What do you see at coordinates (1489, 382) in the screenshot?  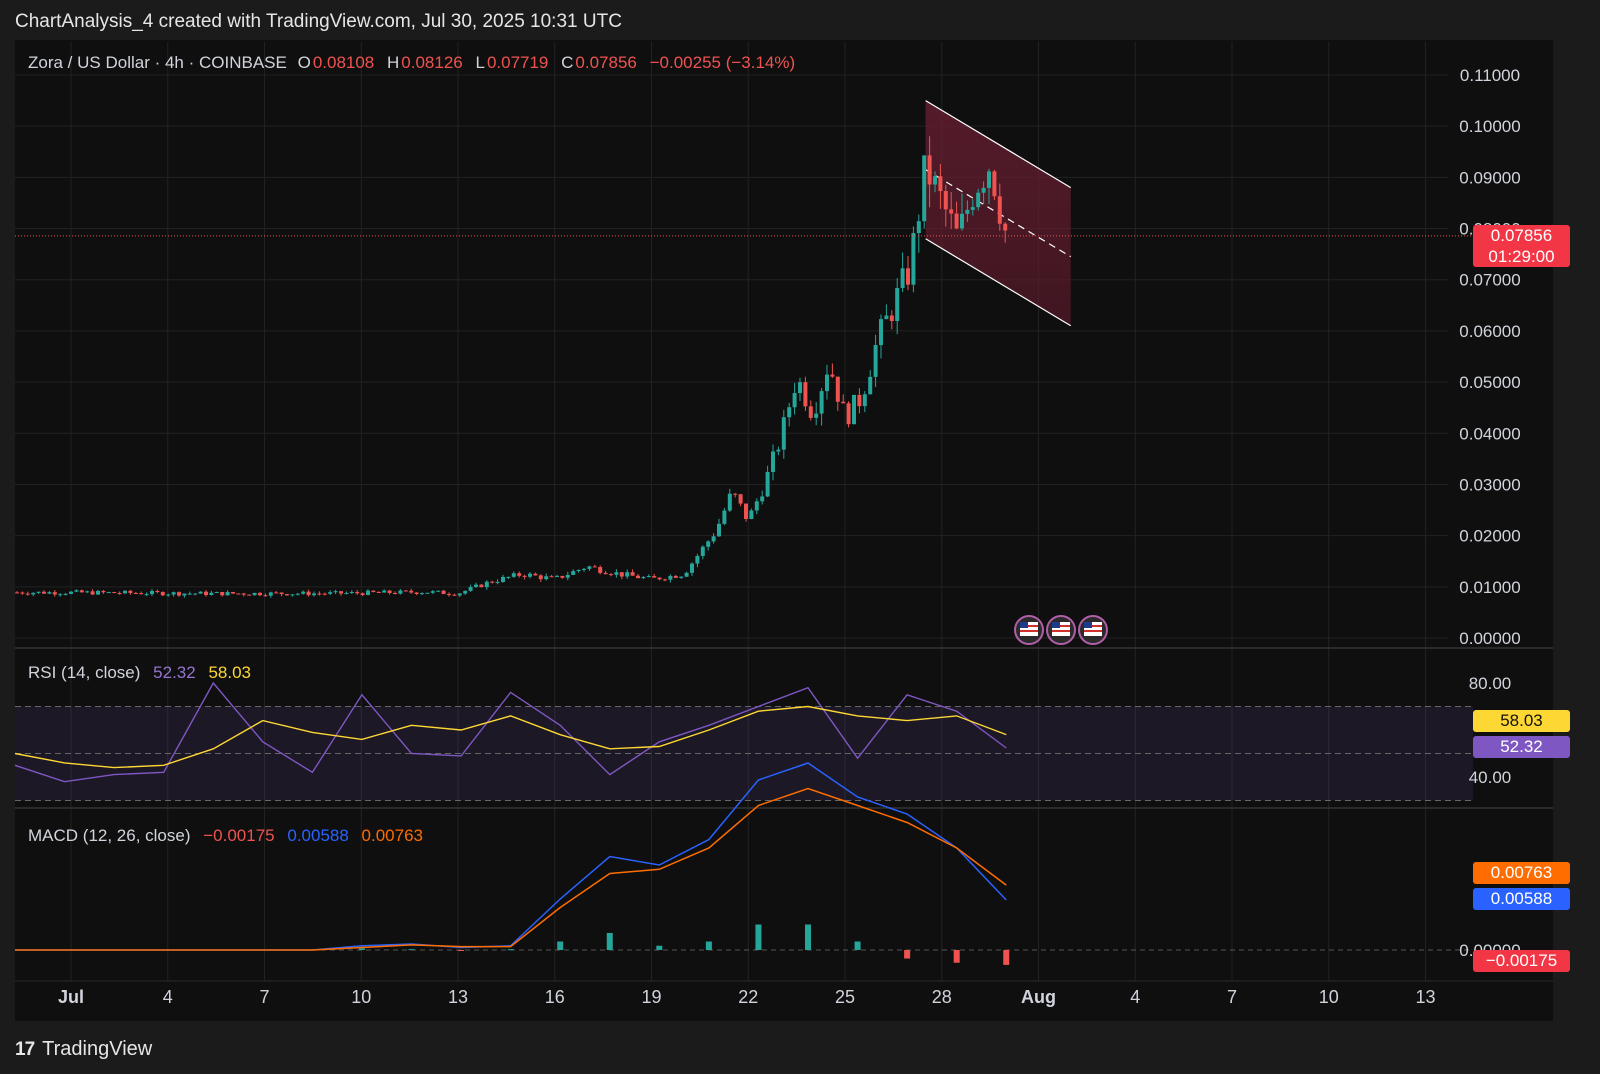 I see `price-tick-label: 0.05000` at bounding box center [1489, 382].